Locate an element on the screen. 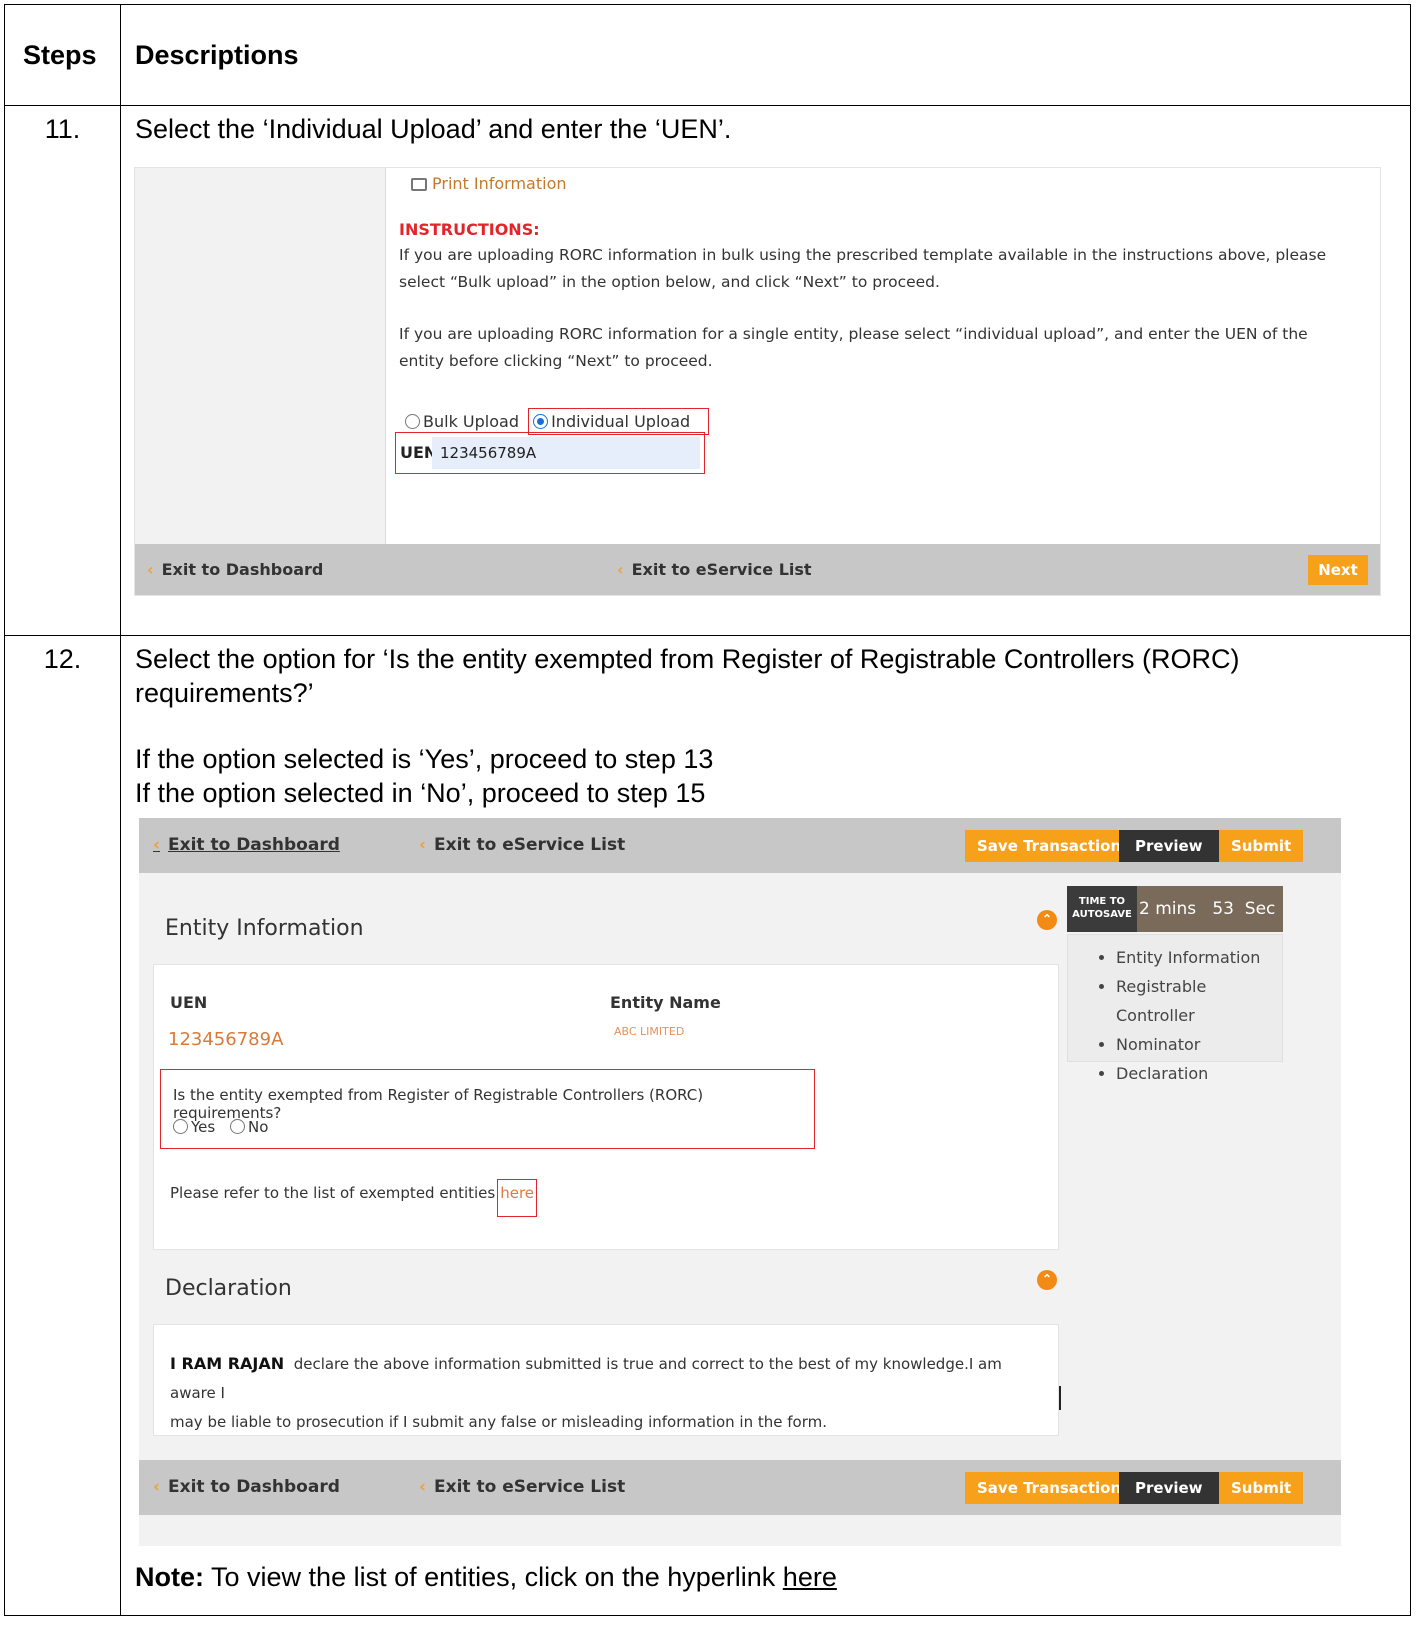 The image size is (1417, 1627). print-information-link: Print Information is located at coordinates (489, 183).